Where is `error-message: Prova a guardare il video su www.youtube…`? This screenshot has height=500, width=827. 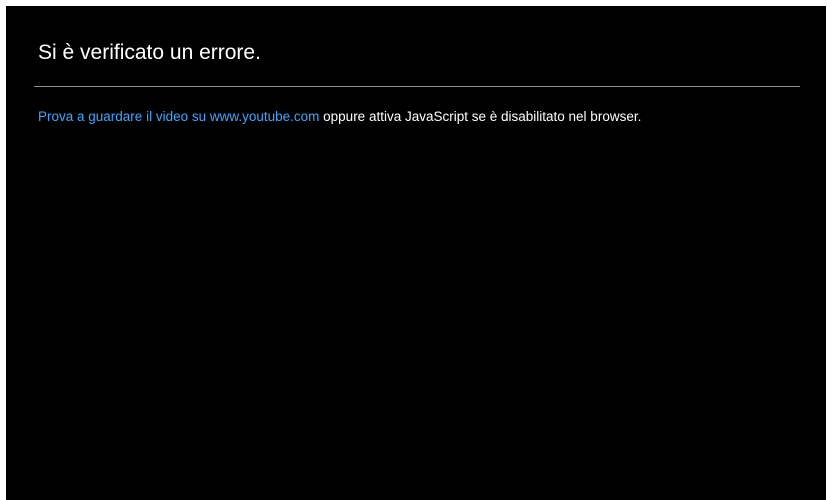
error-message: Prova a guardare il video su www.youtube… is located at coordinates (339, 117).